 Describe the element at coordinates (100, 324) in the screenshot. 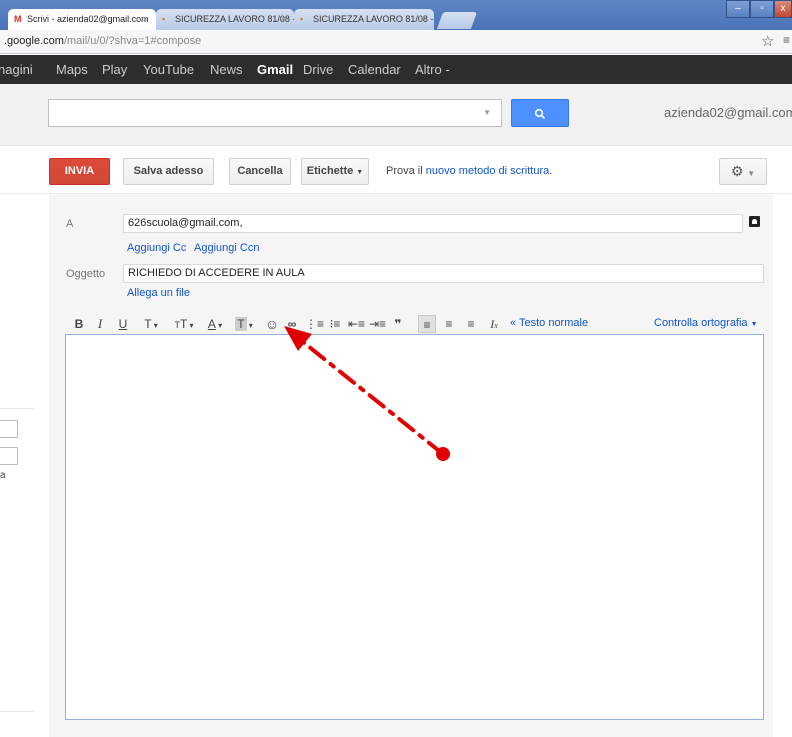

I see `italic-button: I` at that location.